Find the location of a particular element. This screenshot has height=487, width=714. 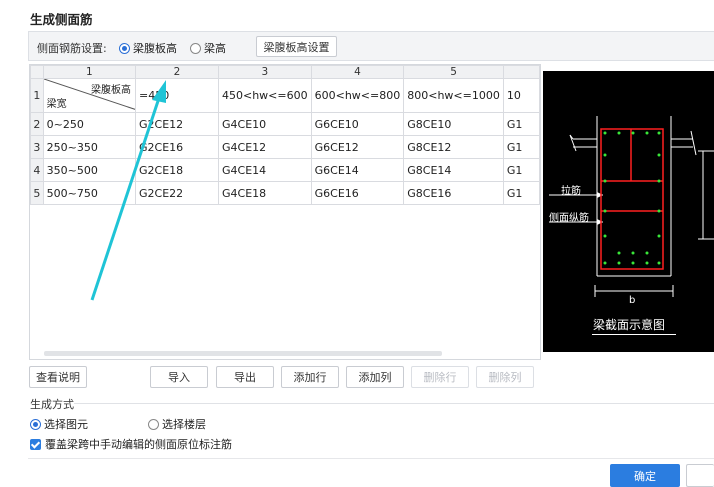

table-cell: 450<hw<=600 is located at coordinates (264, 95).